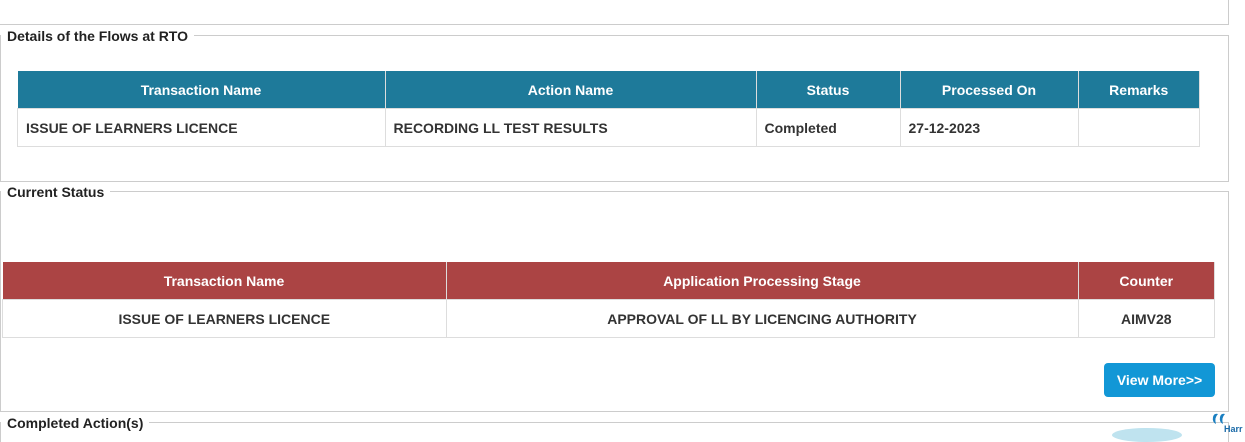 The width and height of the screenshot is (1245, 442). What do you see at coordinates (989, 90) in the screenshot?
I see `col-processed-on: Processed On` at bounding box center [989, 90].